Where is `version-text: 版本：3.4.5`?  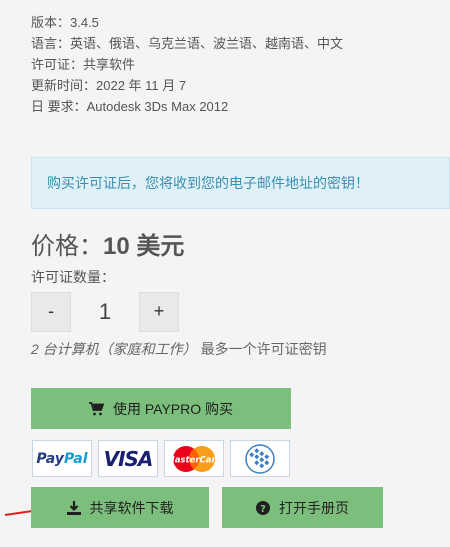 version-text: 版本：3.4.5 is located at coordinates (65, 22).